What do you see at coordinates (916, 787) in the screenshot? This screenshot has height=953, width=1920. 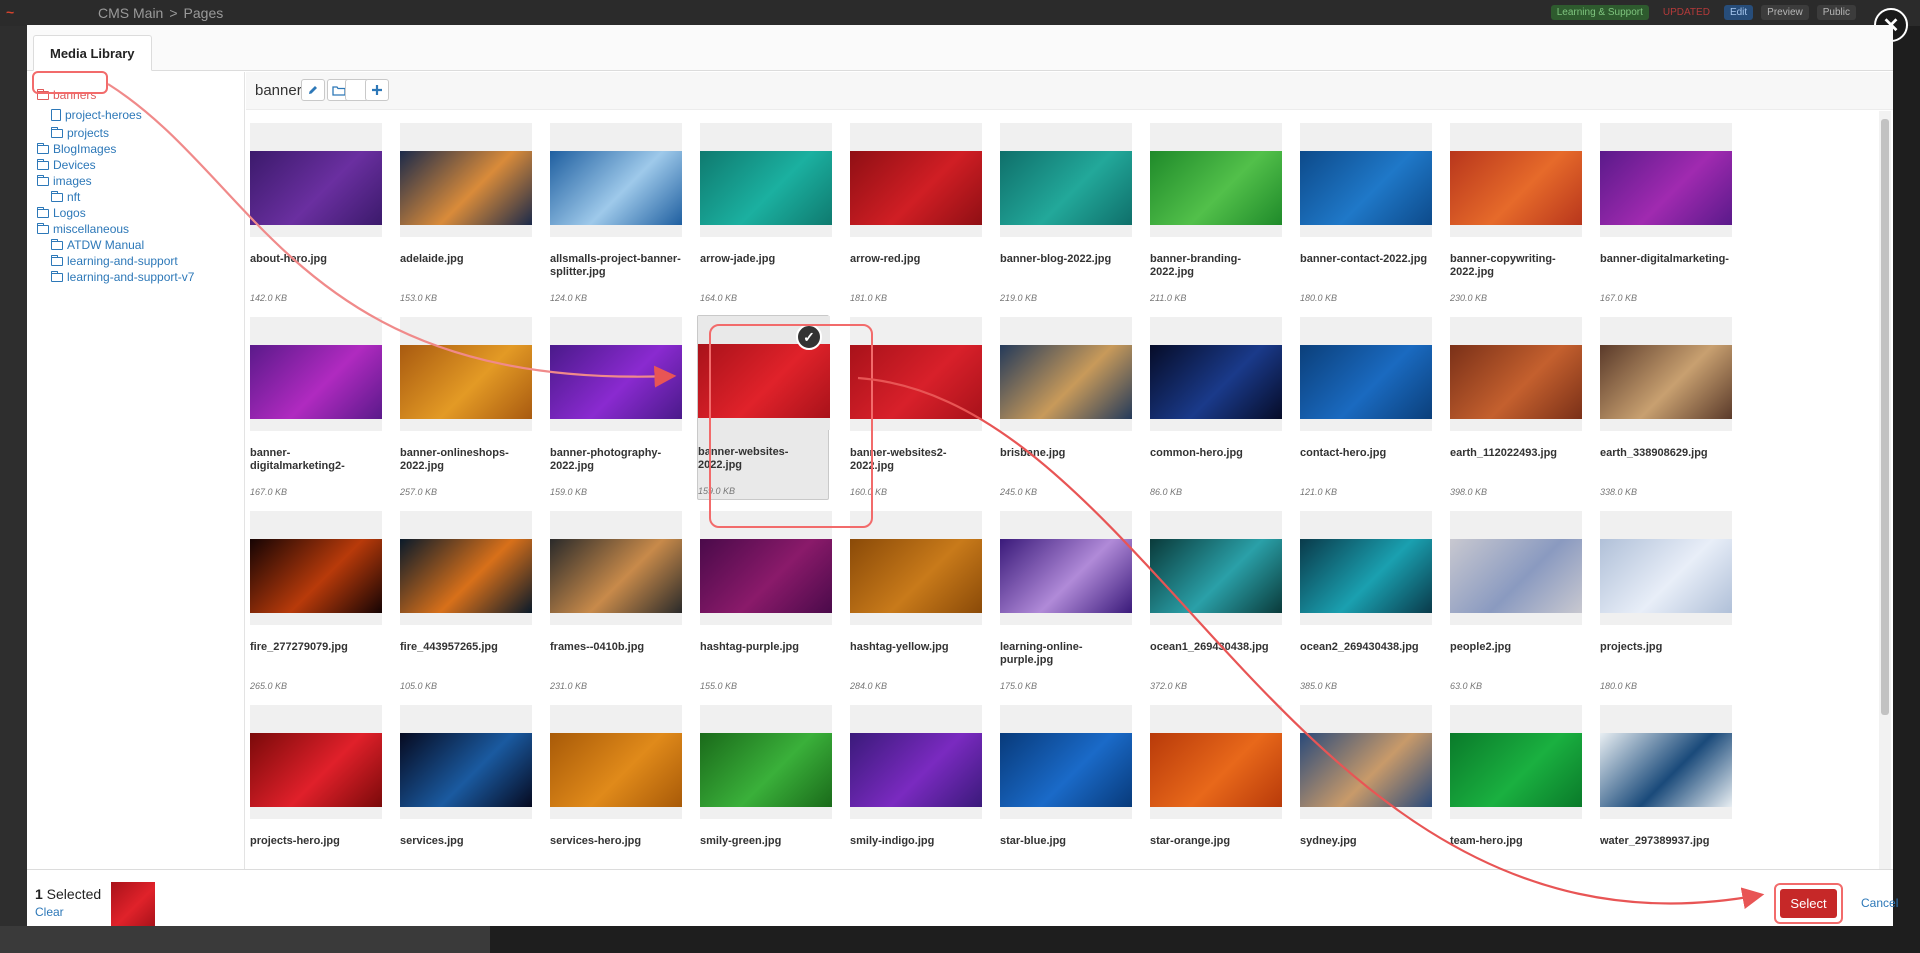 I see `media-tile: smily-indigo.jpg147.0 KB` at bounding box center [916, 787].